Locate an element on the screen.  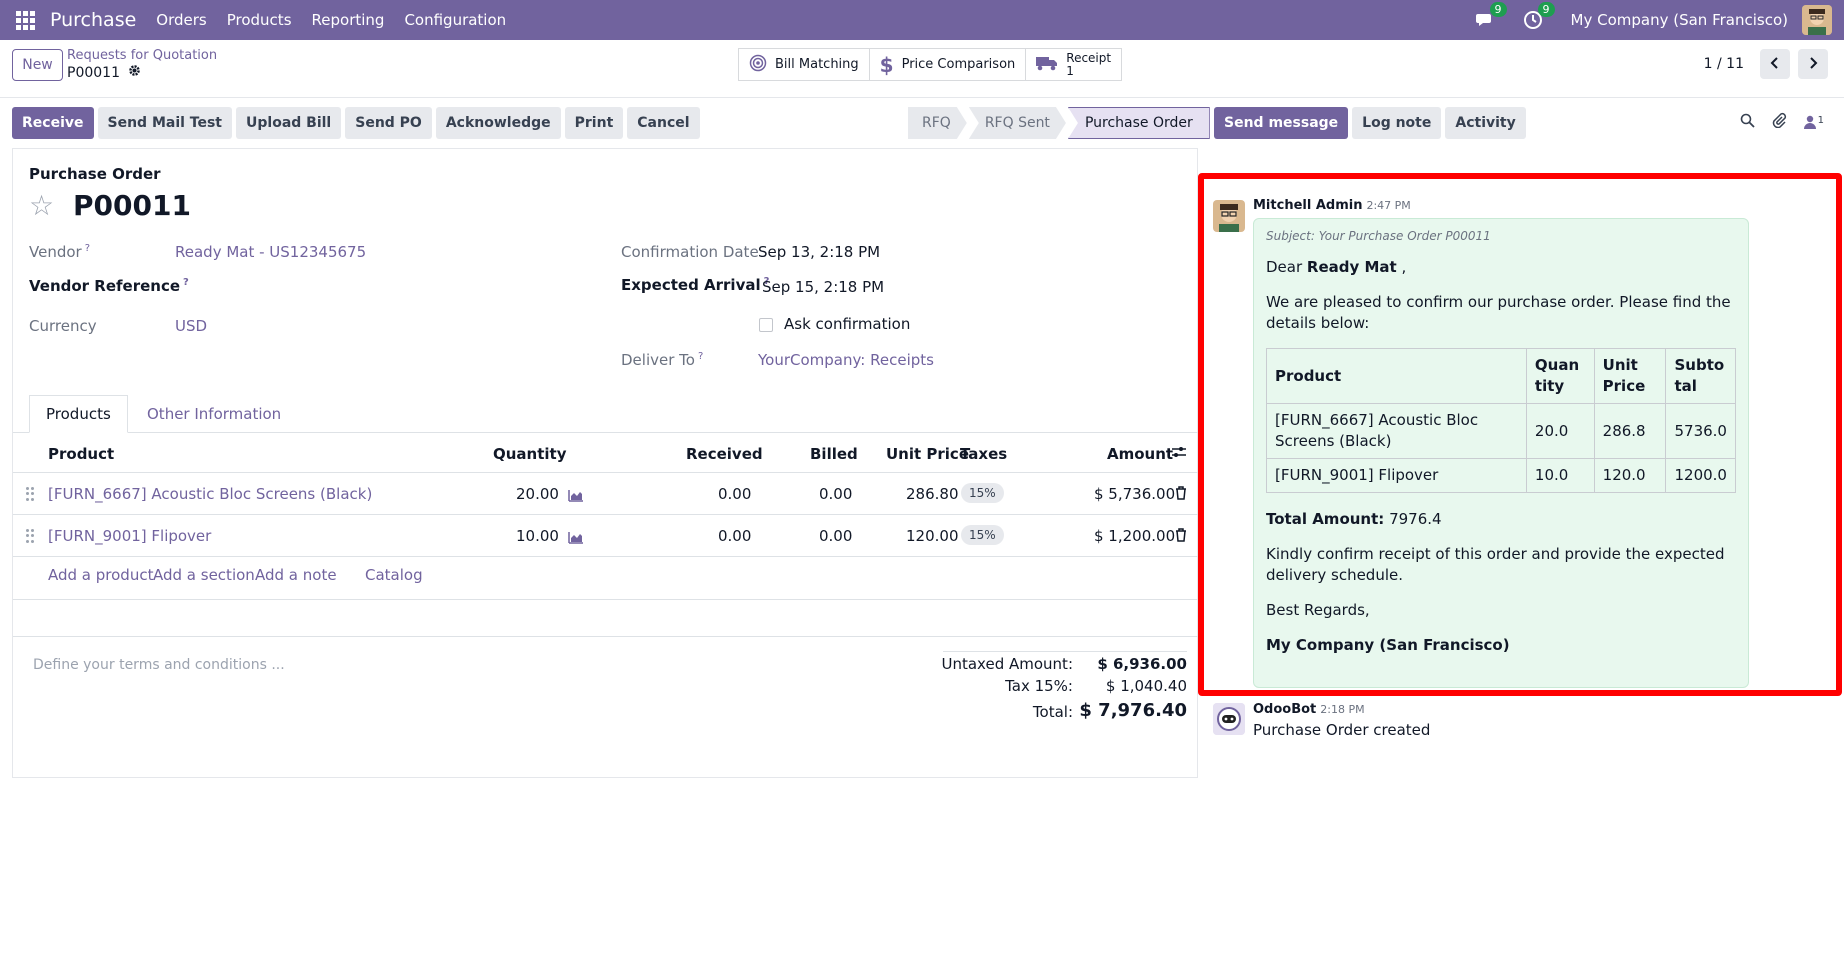
status-bar: RFQ RFQ Sent Purchase Order is located at coordinates (1060, 123).